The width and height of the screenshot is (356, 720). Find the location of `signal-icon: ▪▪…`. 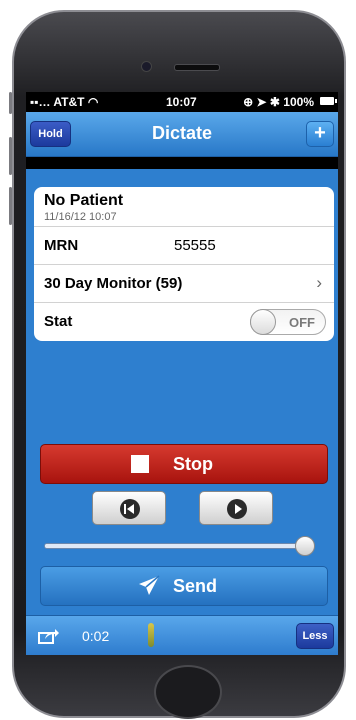

signal-icon: ▪▪… is located at coordinates (40, 102).